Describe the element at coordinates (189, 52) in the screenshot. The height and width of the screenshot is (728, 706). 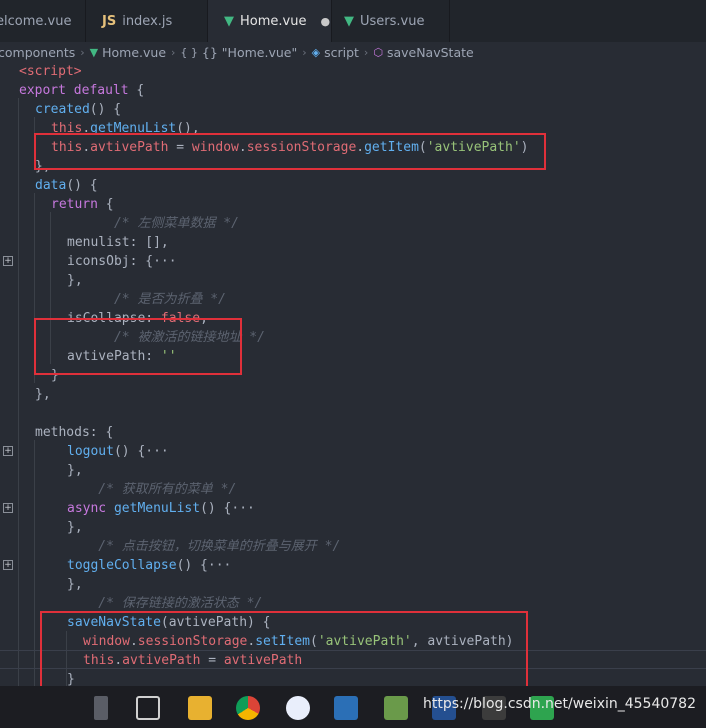
I see `braces-icon: { }` at that location.